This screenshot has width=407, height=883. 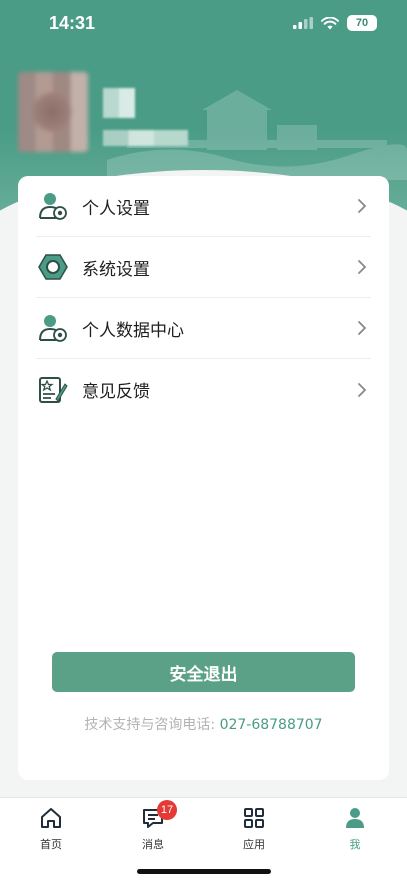 What do you see at coordinates (116, 208) in the screenshot?
I see `menu-label: 个人设置` at bounding box center [116, 208].